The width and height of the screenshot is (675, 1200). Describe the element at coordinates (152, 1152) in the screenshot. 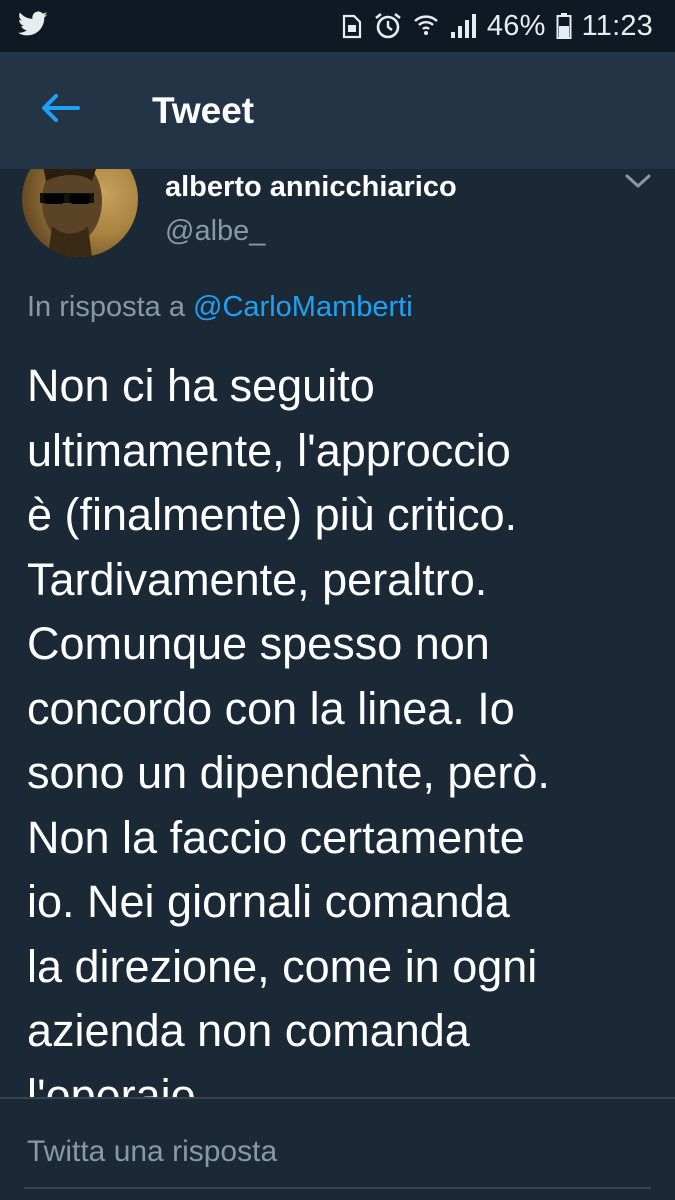

I see `reply-input: Twitta una risposta` at that location.